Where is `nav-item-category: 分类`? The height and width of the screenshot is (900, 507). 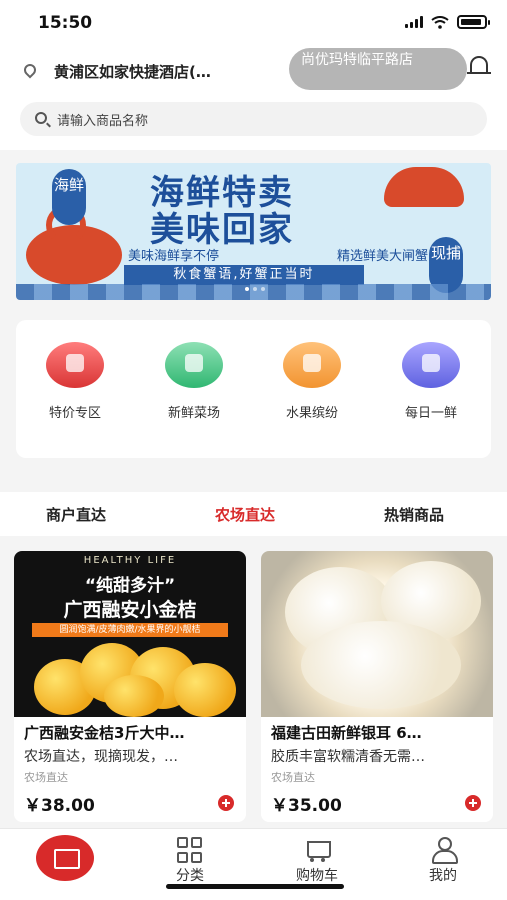
nav-item-category: 分类 is located at coordinates (190, 861).